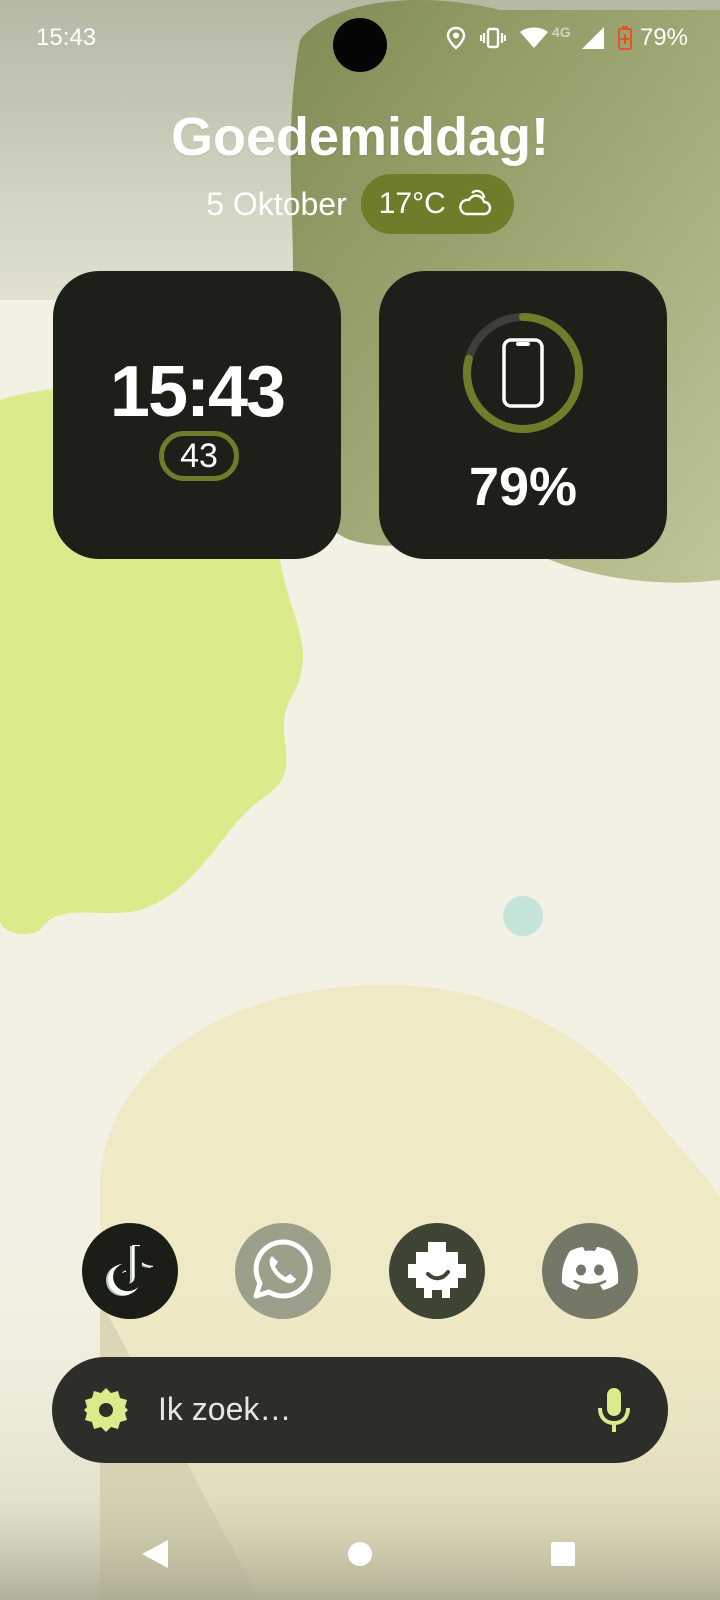 The image size is (720, 1600). What do you see at coordinates (563, 1554) in the screenshot?
I see `recents-icon` at bounding box center [563, 1554].